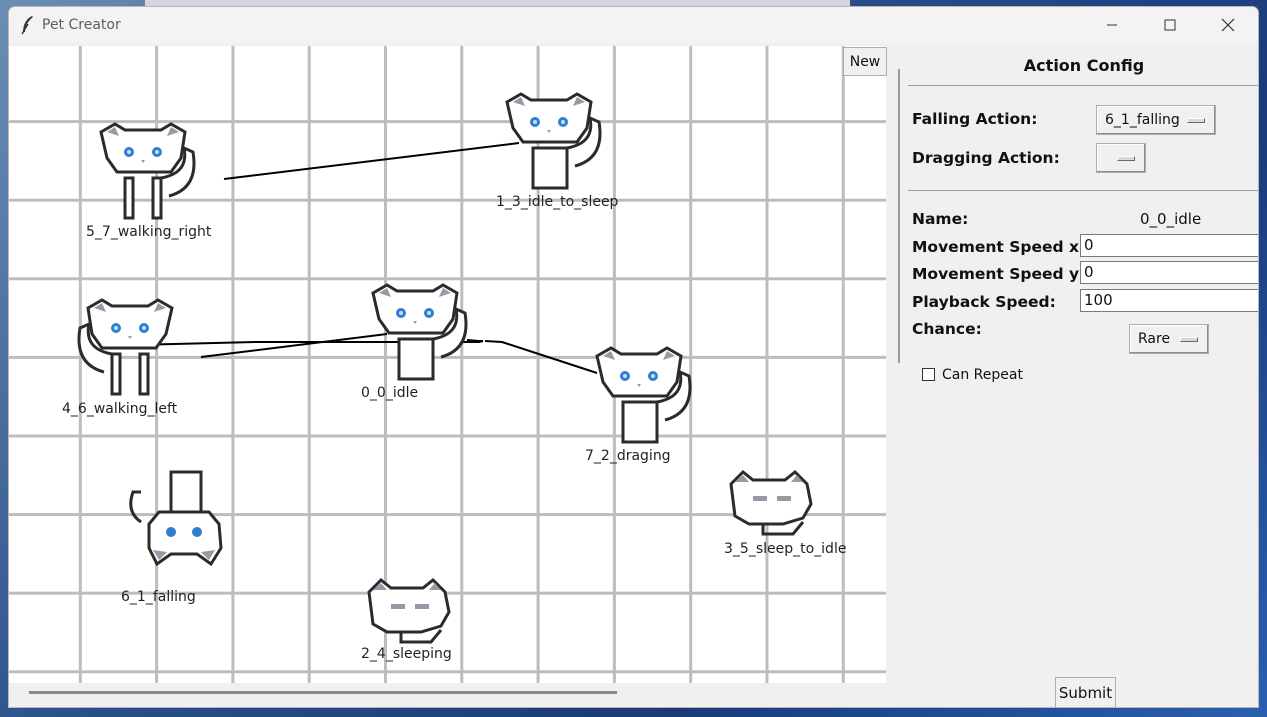  What do you see at coordinates (149, 232) in the screenshot?
I see `sprite-label: 5_7_walking_right` at bounding box center [149, 232].